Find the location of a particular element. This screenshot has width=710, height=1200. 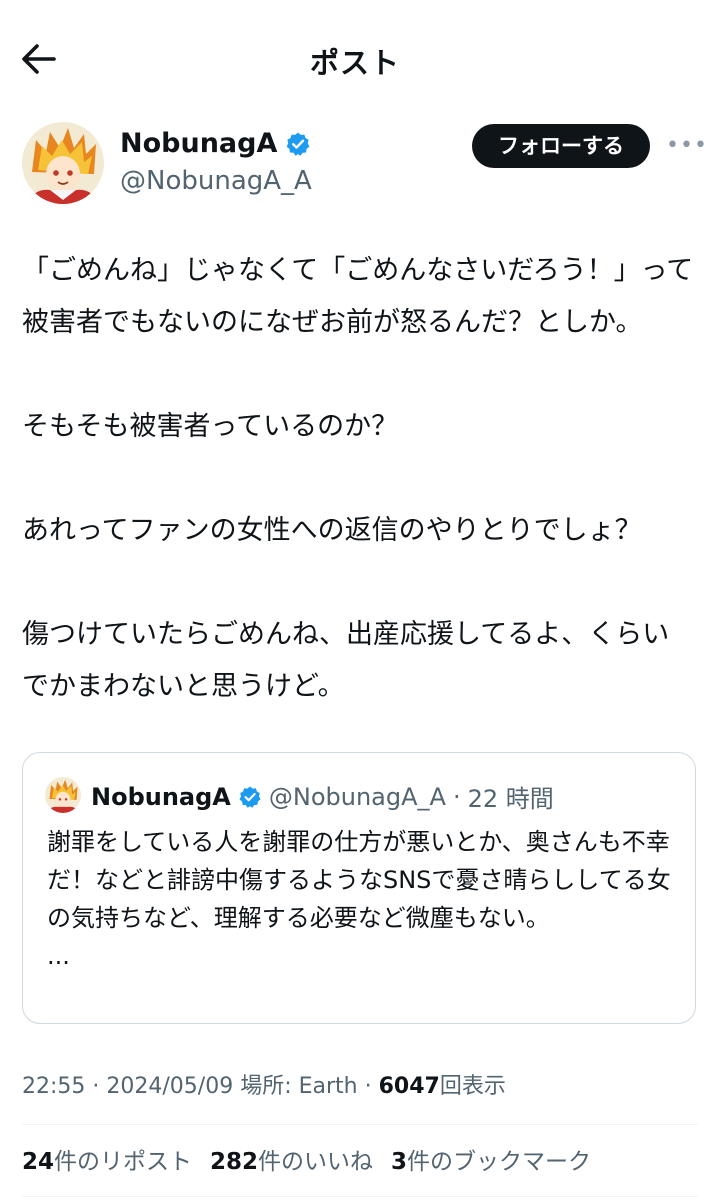

likes-label: 件のいいね is located at coordinates (316, 1162).